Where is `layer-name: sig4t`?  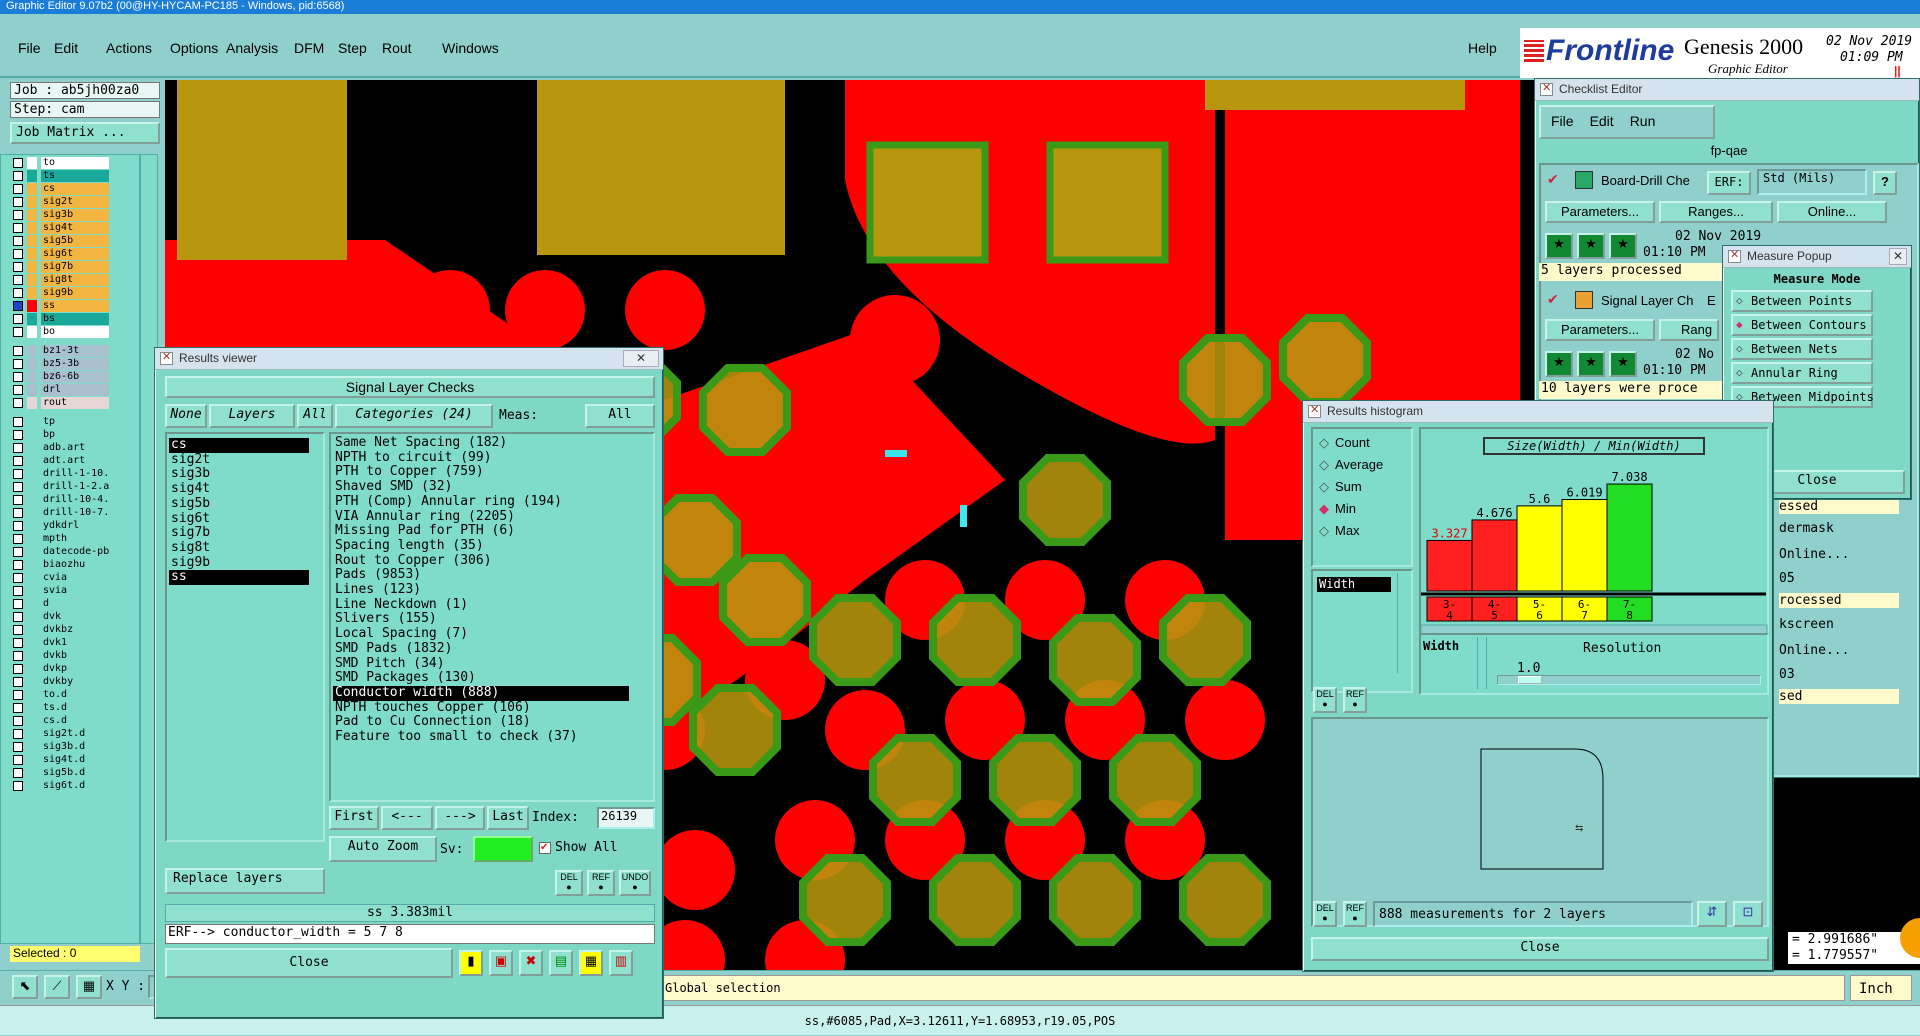 layer-name: sig4t is located at coordinates (75, 228).